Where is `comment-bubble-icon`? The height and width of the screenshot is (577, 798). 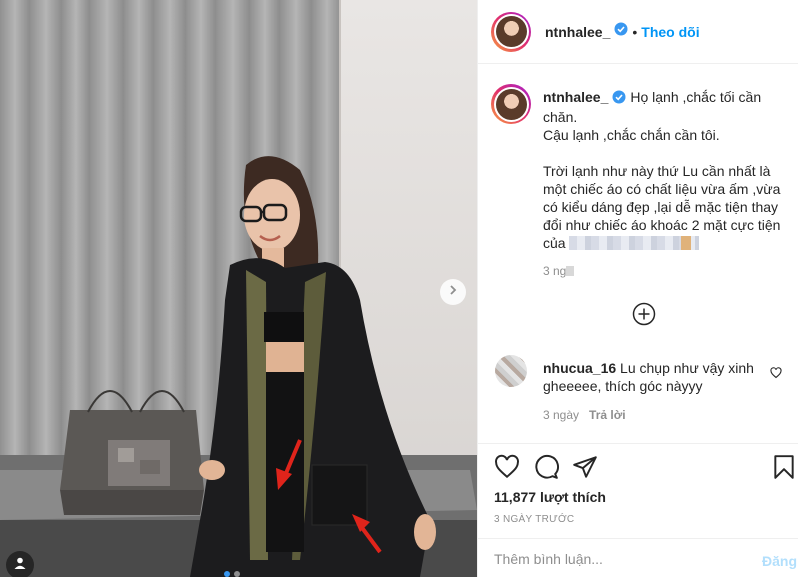
comment-bubble-icon is located at coordinates (547, 466).